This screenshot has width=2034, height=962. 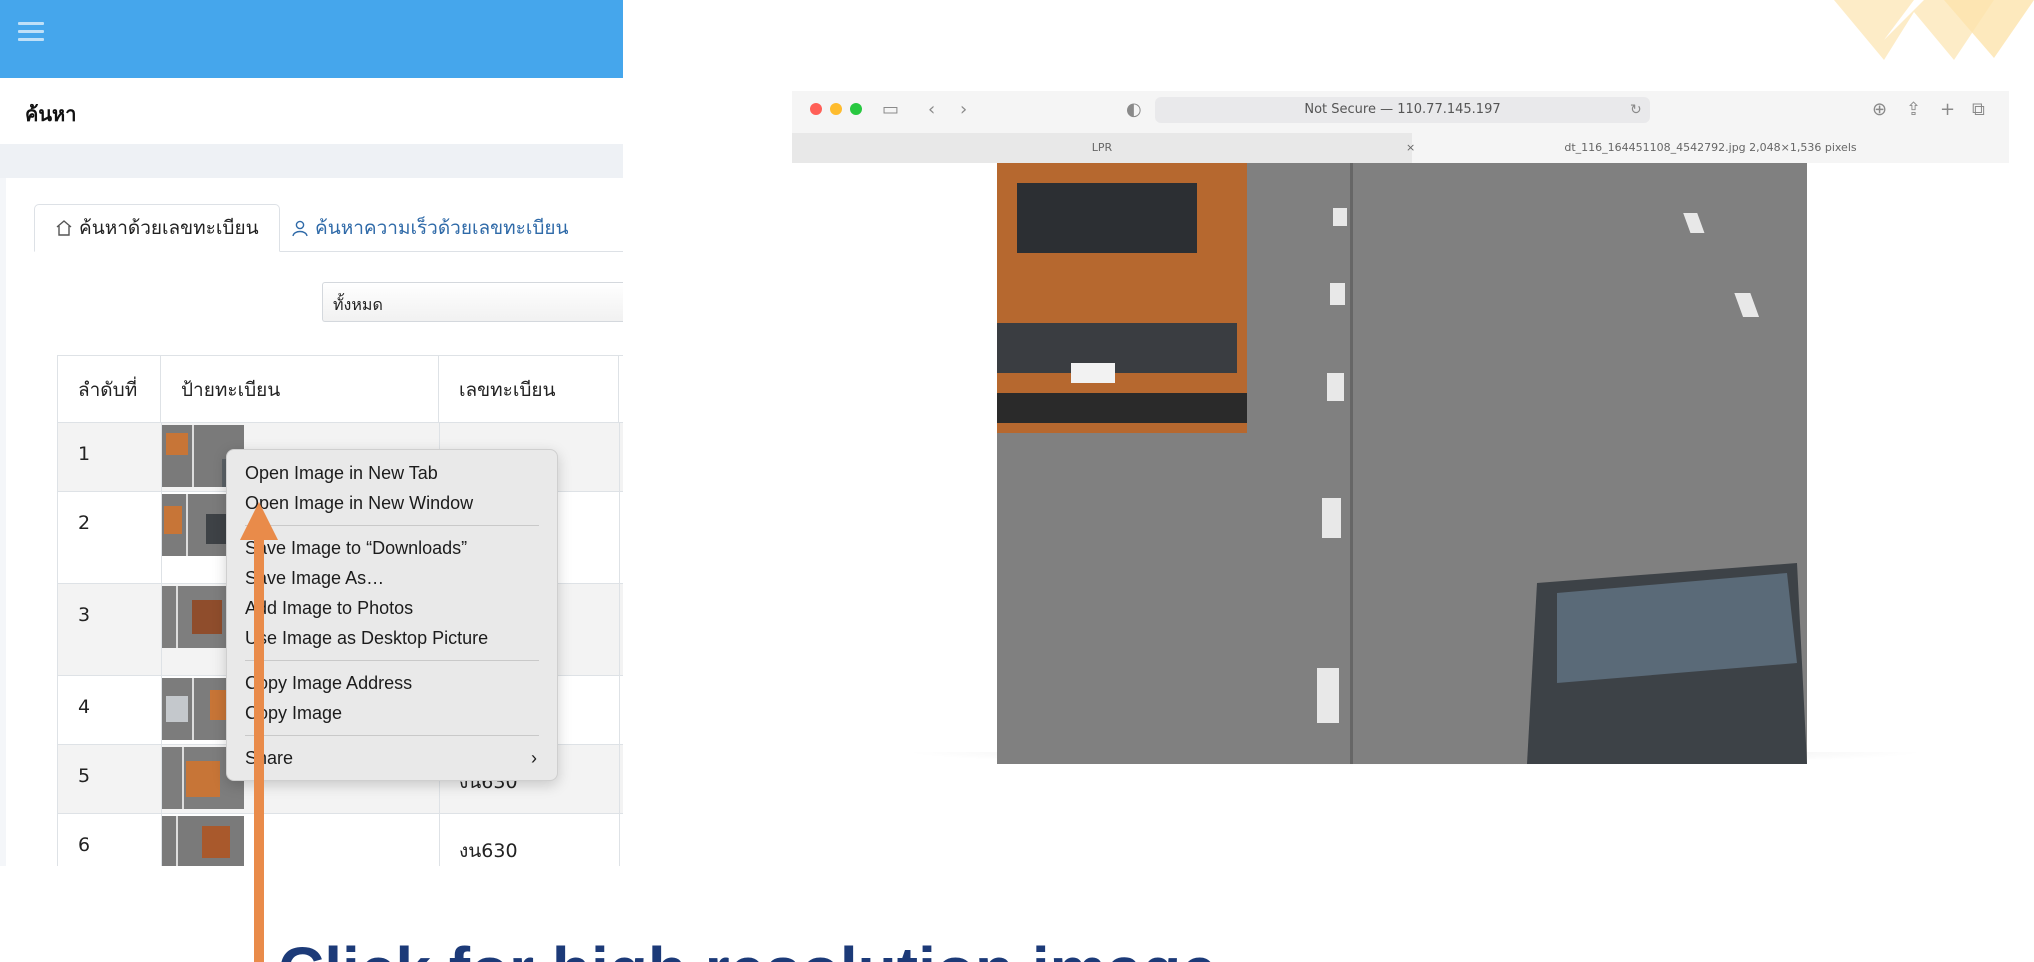 I want to click on tab-speed-by-plate: ค้นหาความเร็วด้วยเลขทะเบียน, so click(x=430, y=228).